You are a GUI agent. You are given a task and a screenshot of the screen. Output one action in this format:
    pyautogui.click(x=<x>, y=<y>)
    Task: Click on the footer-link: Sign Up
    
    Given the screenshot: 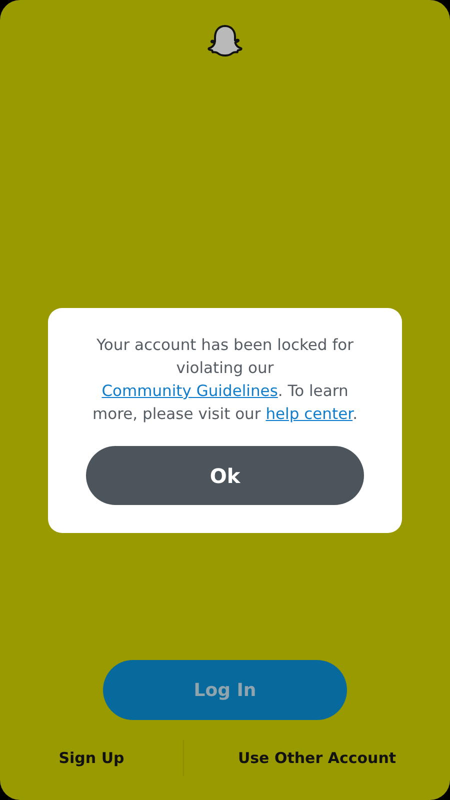 What is the action you would take?
    pyautogui.click(x=91, y=758)
    